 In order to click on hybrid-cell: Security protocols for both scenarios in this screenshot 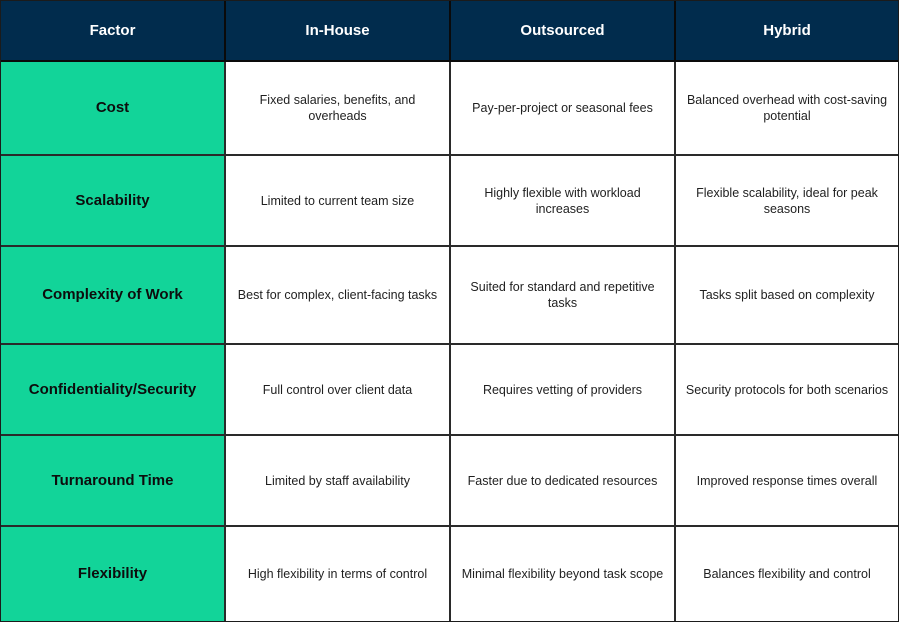, I will do `click(787, 390)`.